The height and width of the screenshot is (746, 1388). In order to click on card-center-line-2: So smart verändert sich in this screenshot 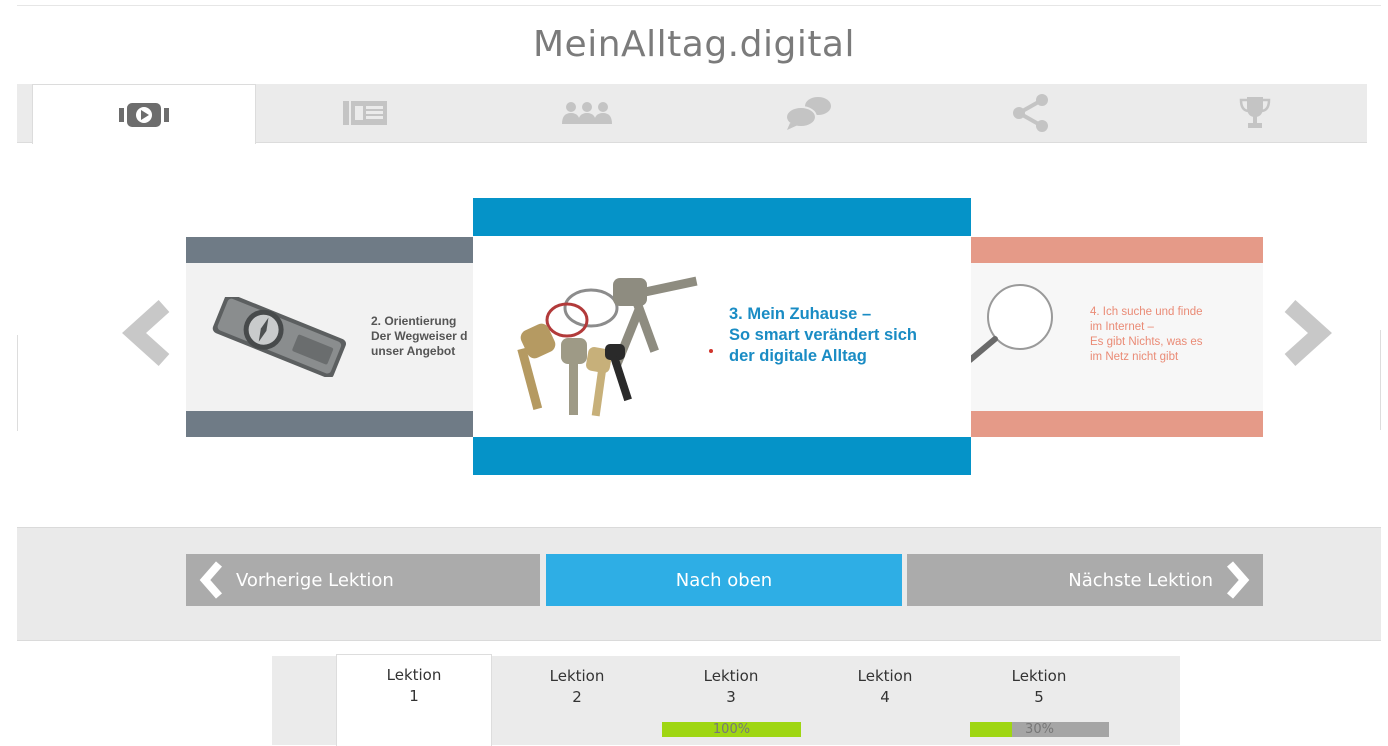, I will do `click(823, 335)`.